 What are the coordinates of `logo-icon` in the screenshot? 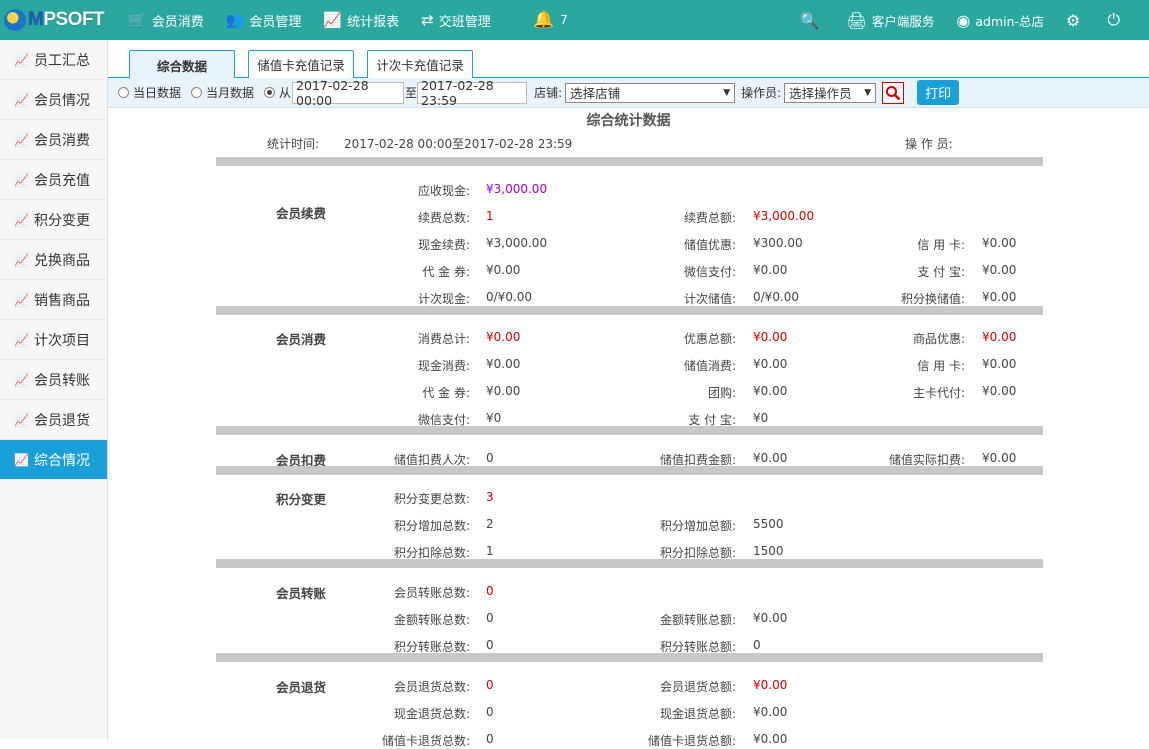 It's located at (15, 20).